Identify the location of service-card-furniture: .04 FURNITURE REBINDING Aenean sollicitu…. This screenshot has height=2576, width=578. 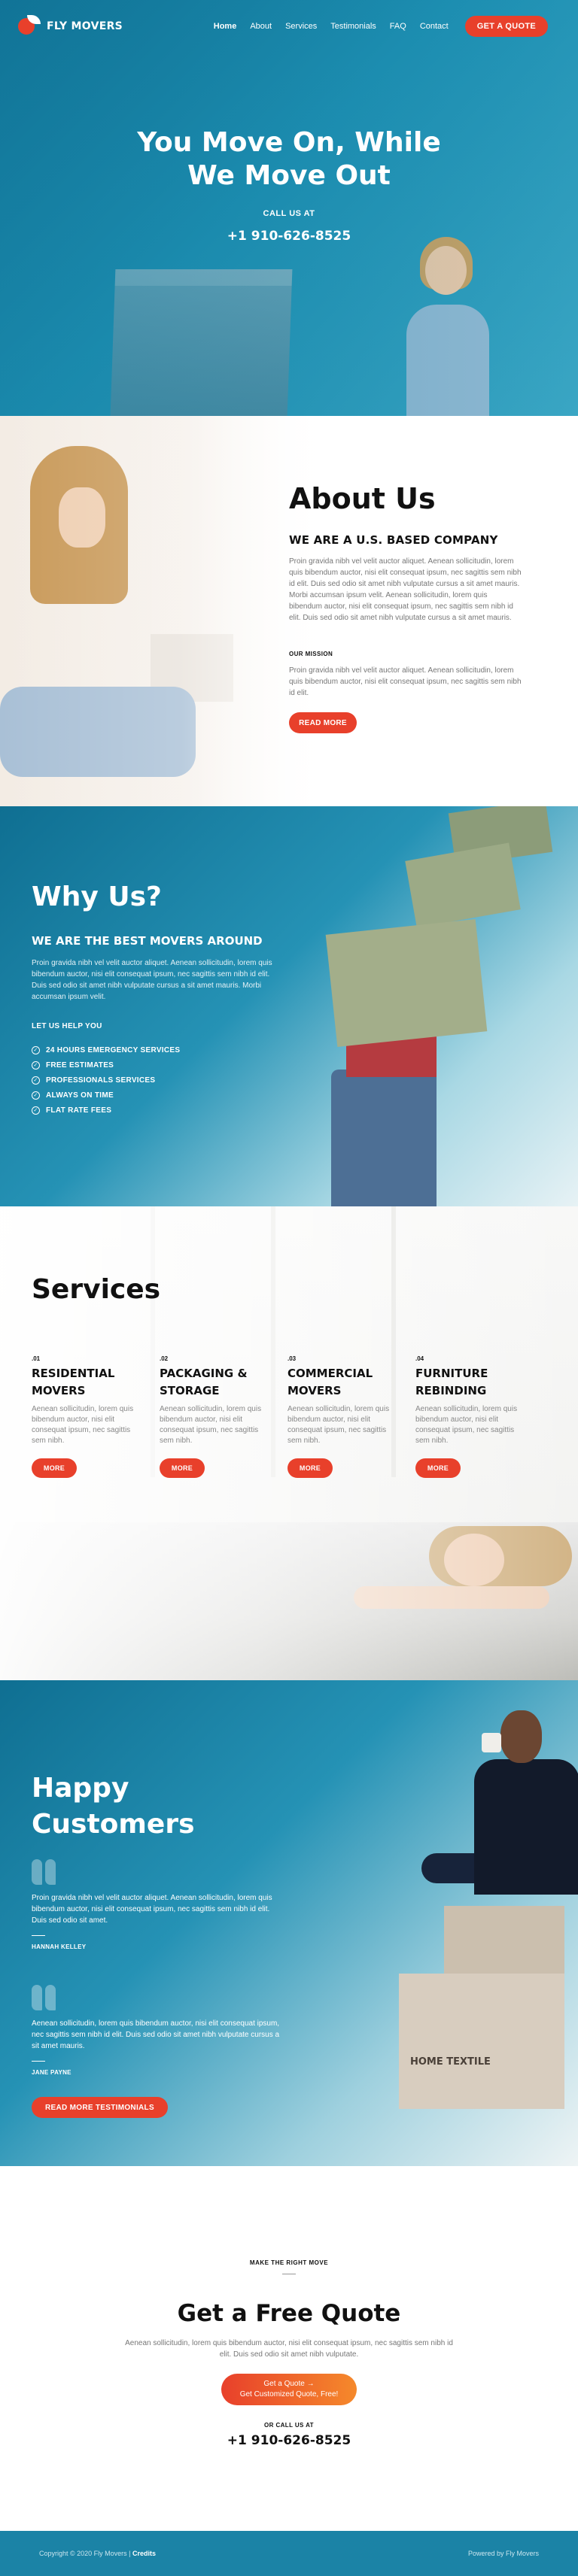
(471, 1416).